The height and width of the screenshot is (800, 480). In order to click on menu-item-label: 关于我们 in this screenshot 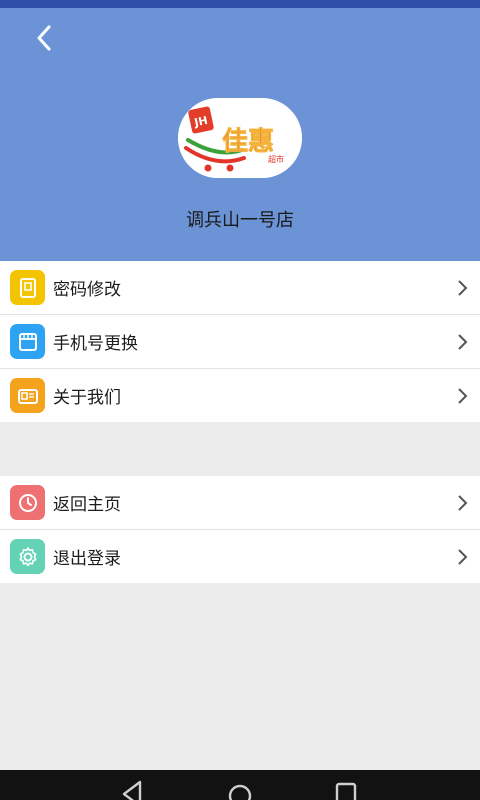, I will do `click(87, 398)`.